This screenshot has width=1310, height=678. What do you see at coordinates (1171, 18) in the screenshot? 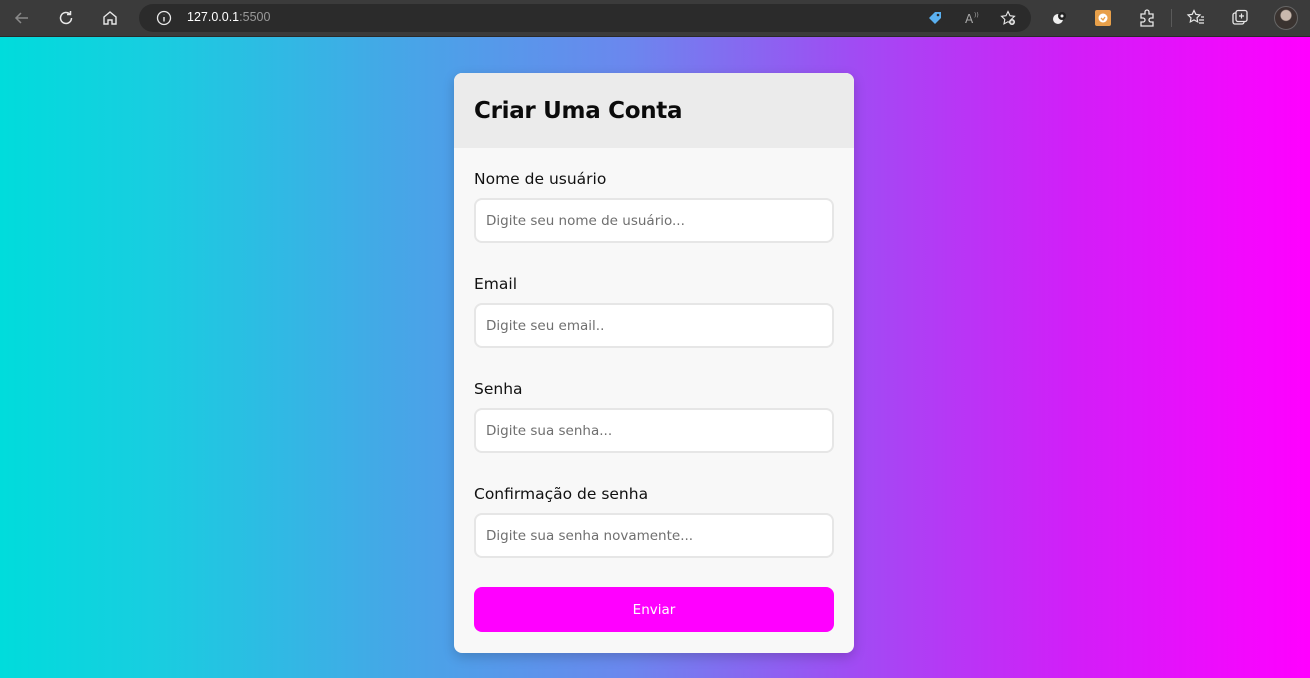
I see `toolbar-separator` at bounding box center [1171, 18].